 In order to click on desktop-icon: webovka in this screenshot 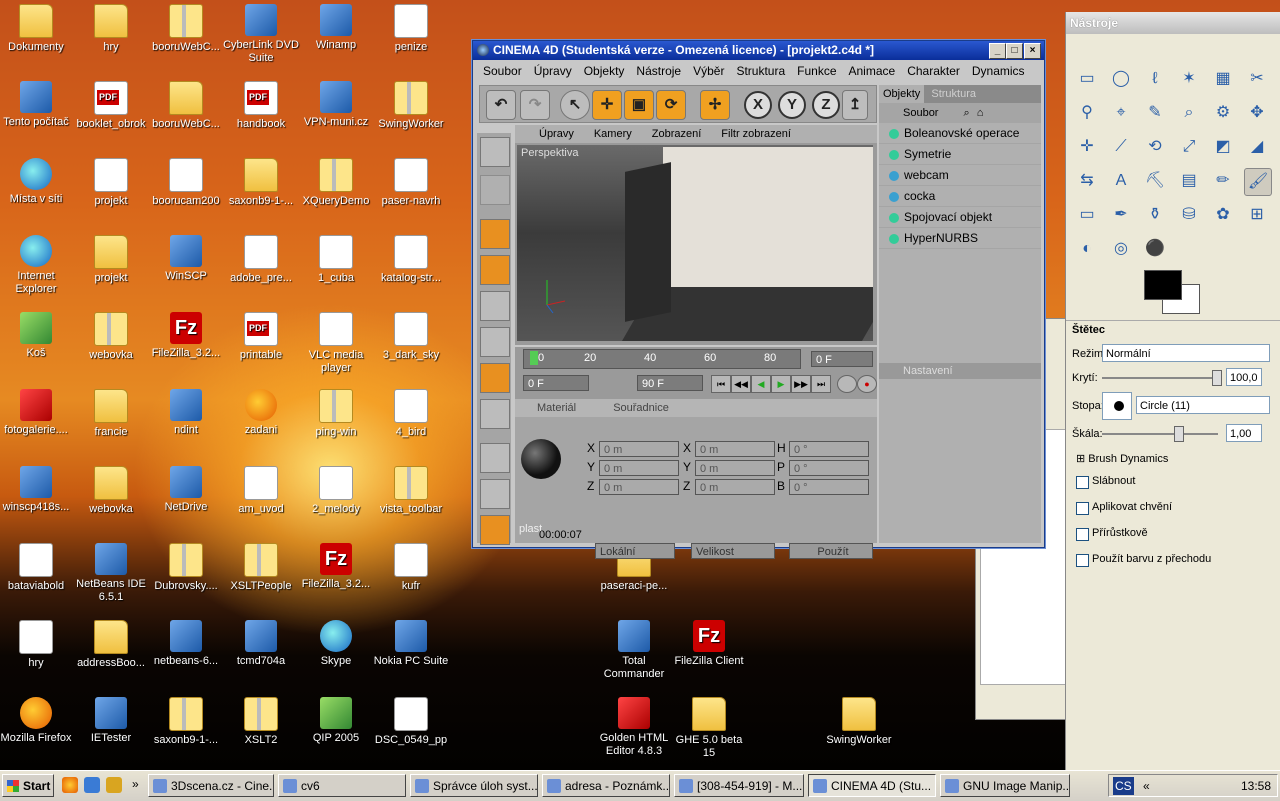, I will do `click(111, 491)`.